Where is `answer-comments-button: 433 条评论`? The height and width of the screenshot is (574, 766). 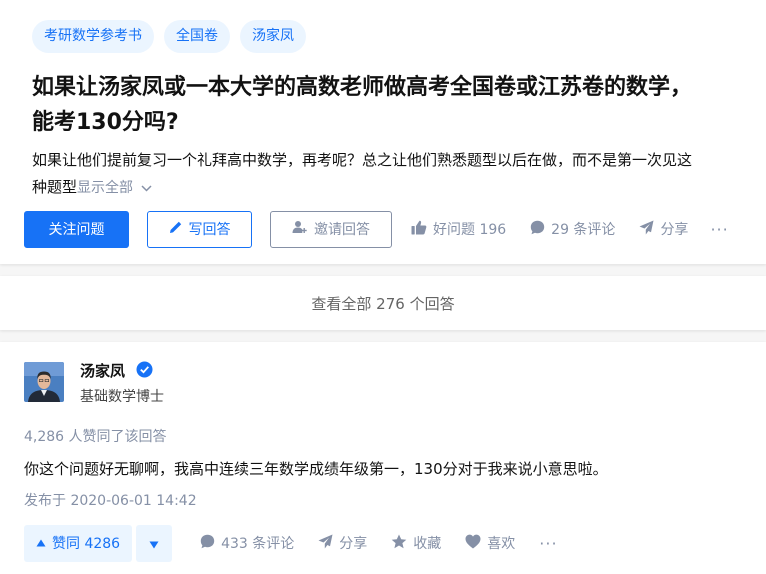
answer-comments-button: 433 条评论 is located at coordinates (247, 543).